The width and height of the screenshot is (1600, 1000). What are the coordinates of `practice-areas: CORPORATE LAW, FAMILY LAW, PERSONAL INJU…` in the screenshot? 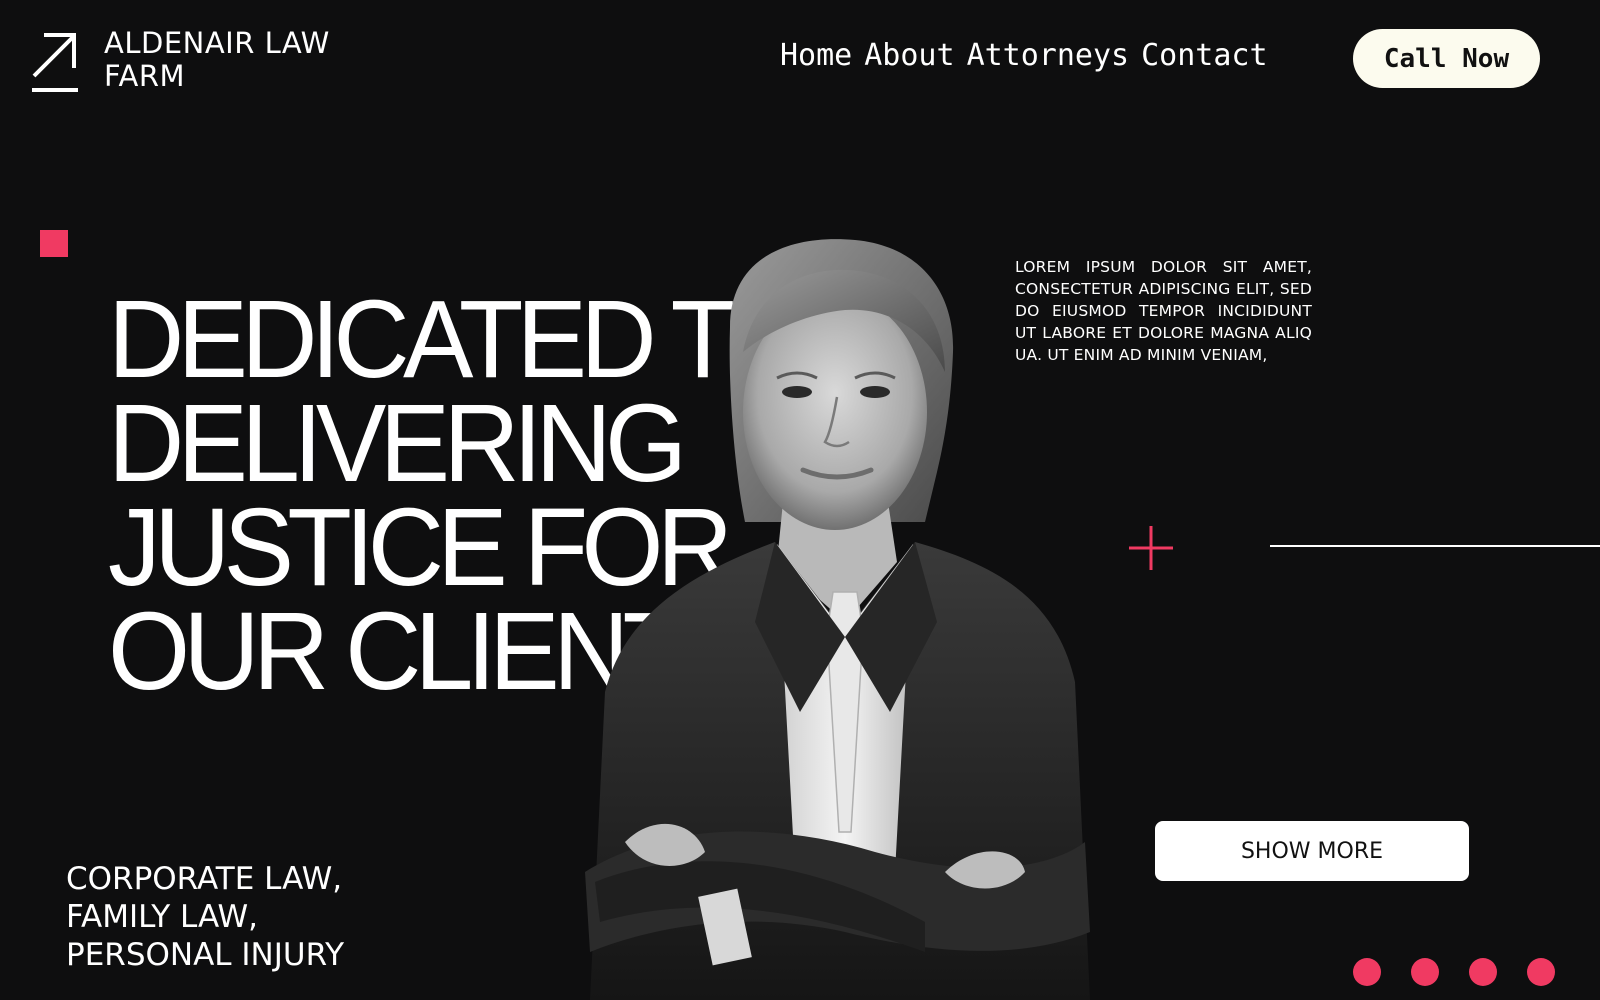 It's located at (205, 917).